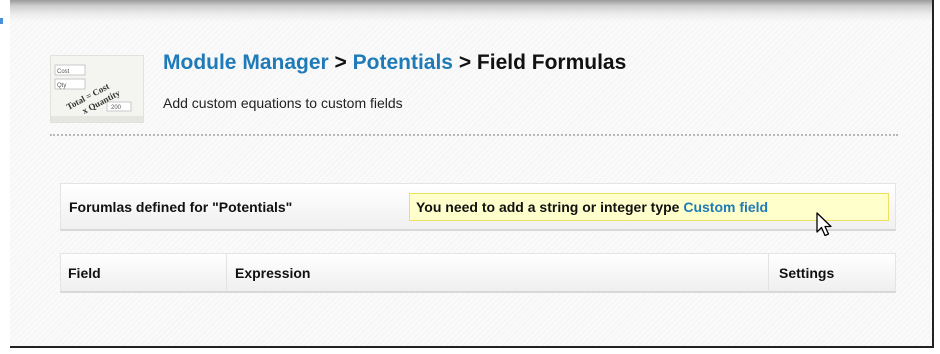 The width and height of the screenshot is (940, 354). Describe the element at coordinates (824, 224) in the screenshot. I see `mouse-pointer-icon` at that location.